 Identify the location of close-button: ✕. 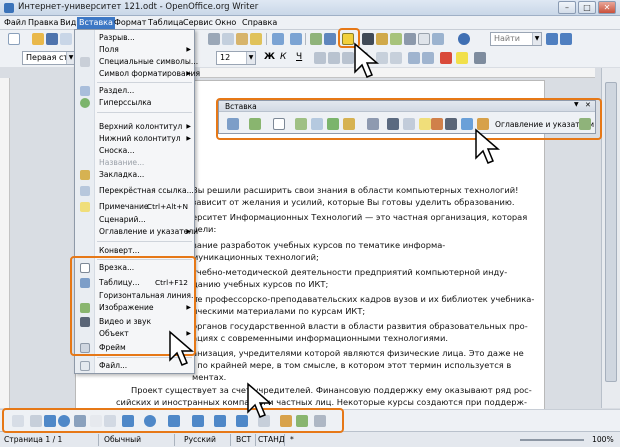
(607, 7).